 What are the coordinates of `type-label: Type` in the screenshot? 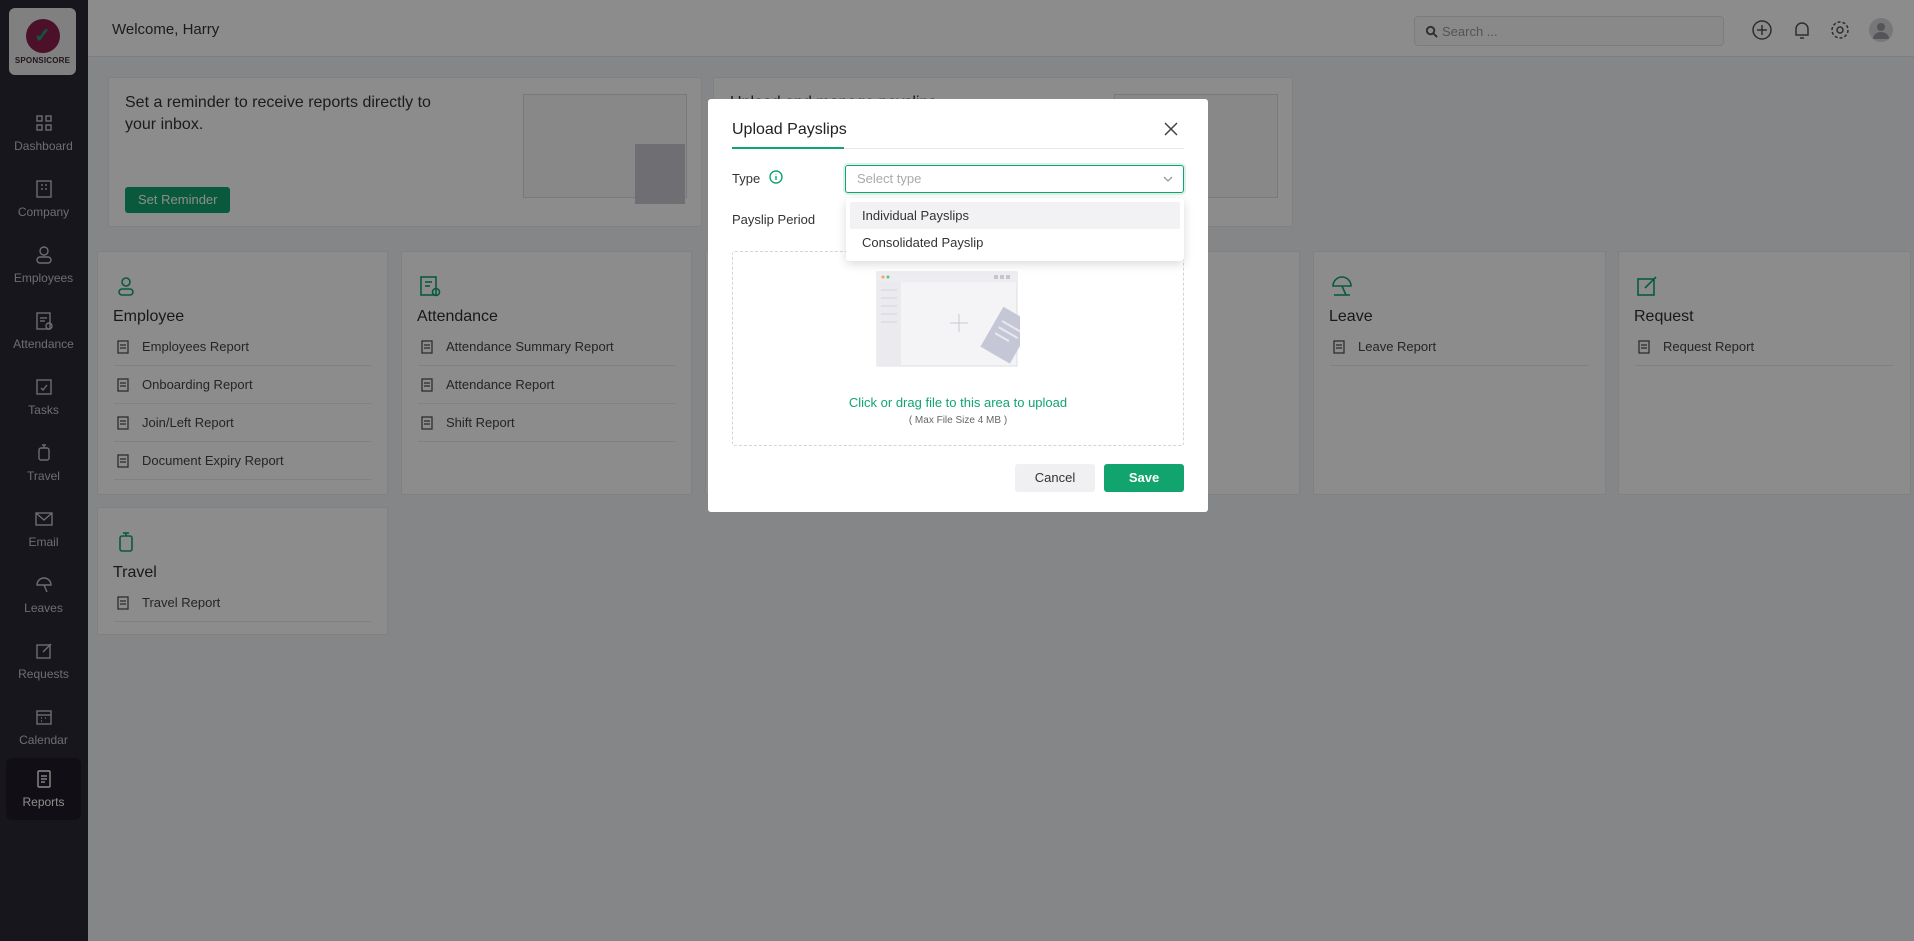 It's located at (746, 178).